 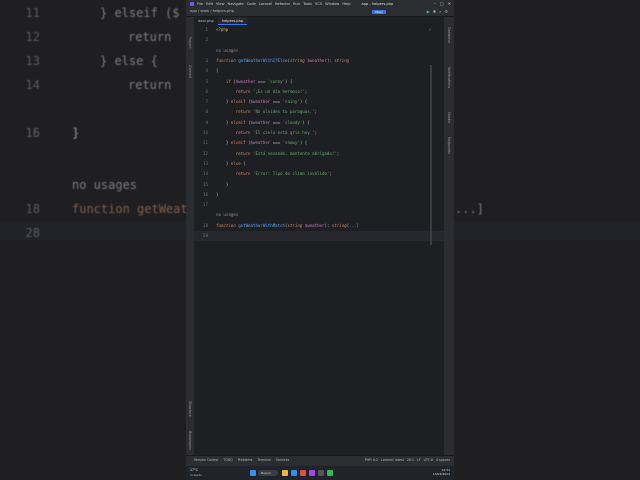 What do you see at coordinates (319, 123) in the screenshot?
I see `code-line: 9 } elseif ($weather === 'cloudy') {` at bounding box center [319, 123].